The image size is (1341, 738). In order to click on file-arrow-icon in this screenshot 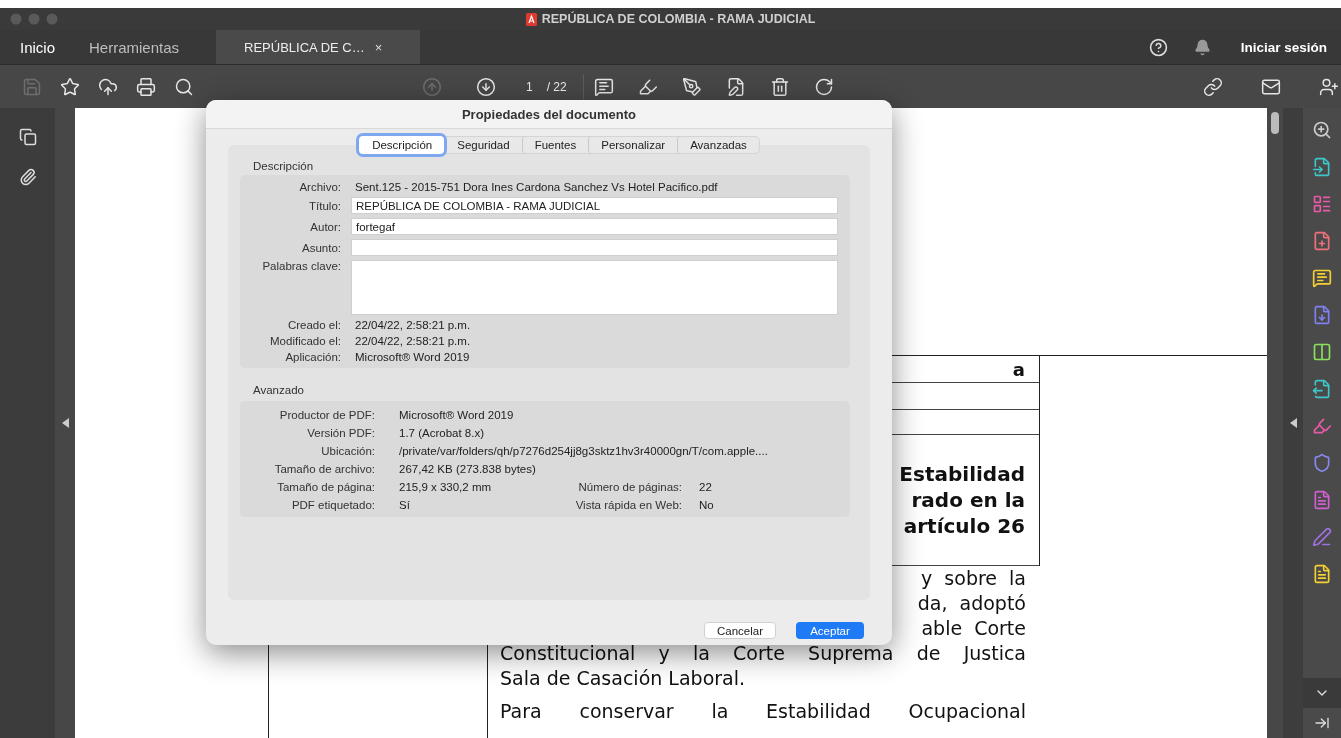, I will do `click(1322, 167)`.